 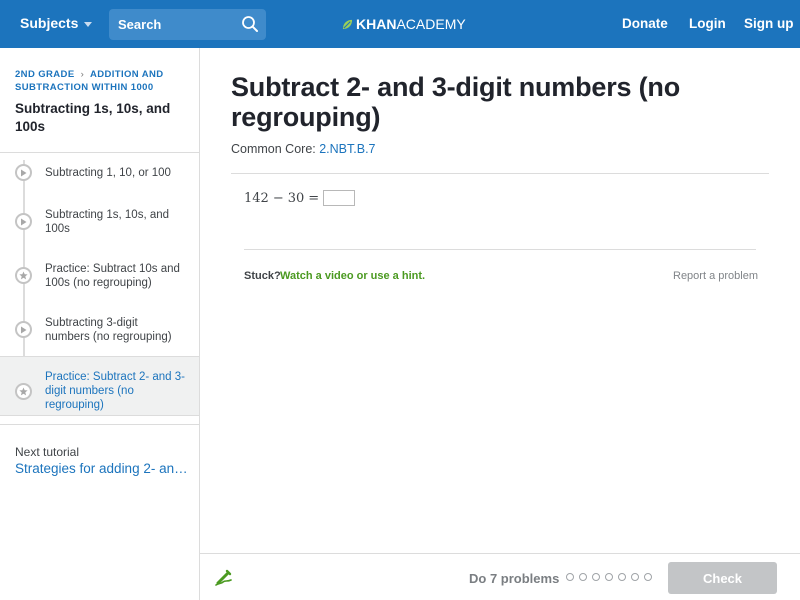 I want to click on equals-sign: =, so click(x=314, y=198).